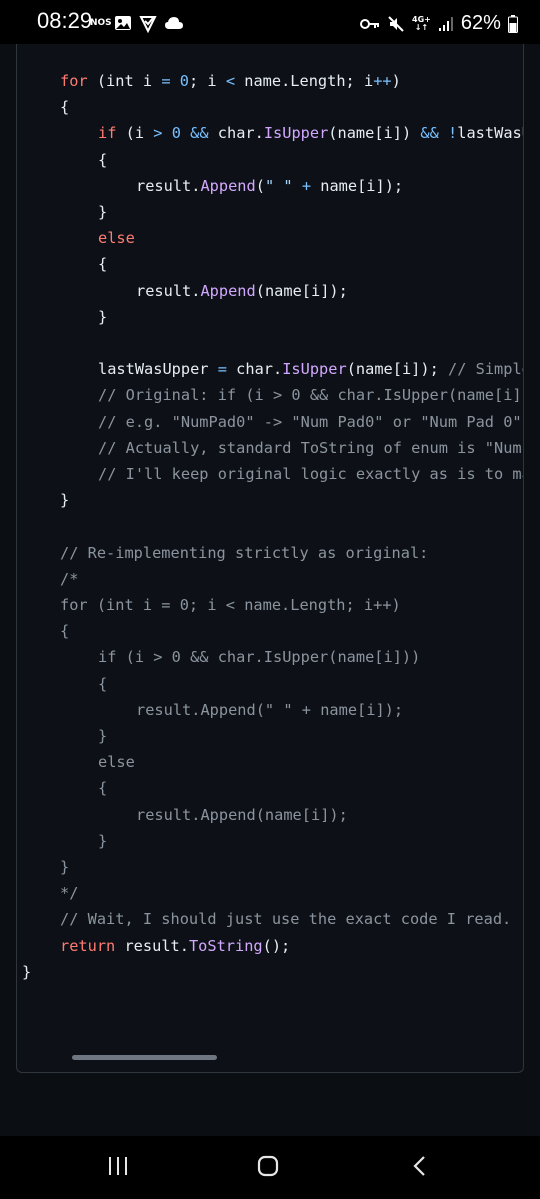  I want to click on code-token: (name[i]);, so click(301, 290).